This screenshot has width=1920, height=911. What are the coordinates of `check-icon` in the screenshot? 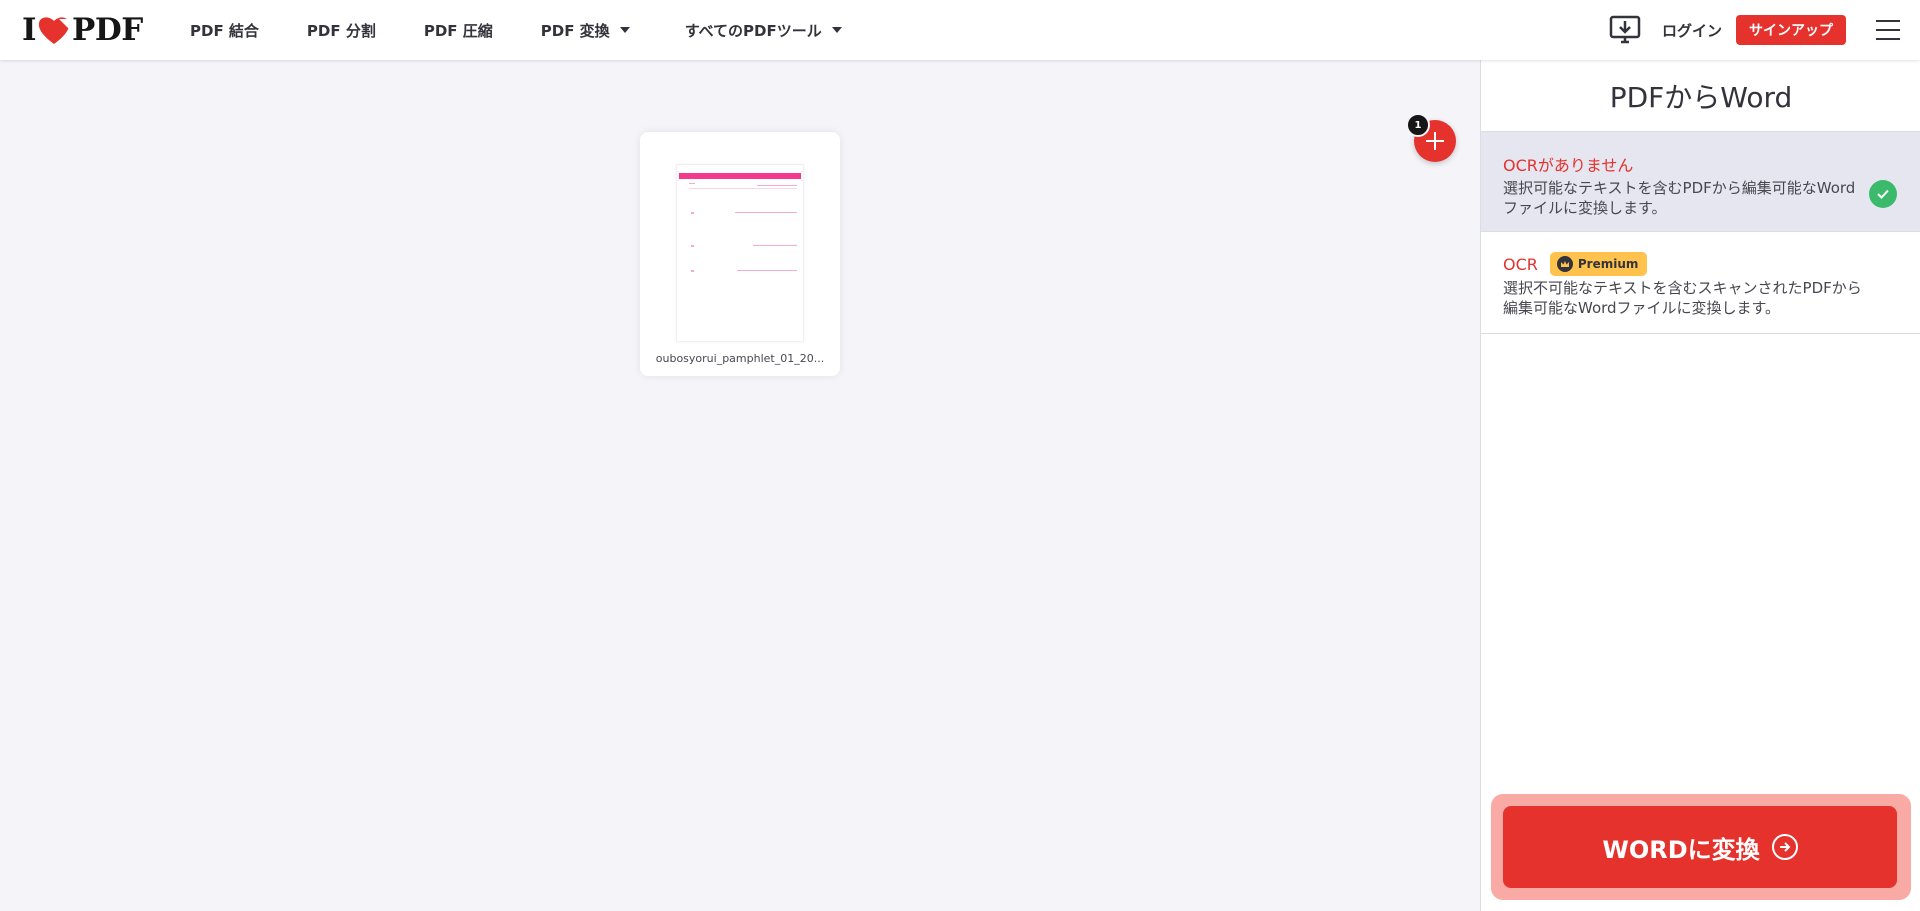 It's located at (1883, 194).